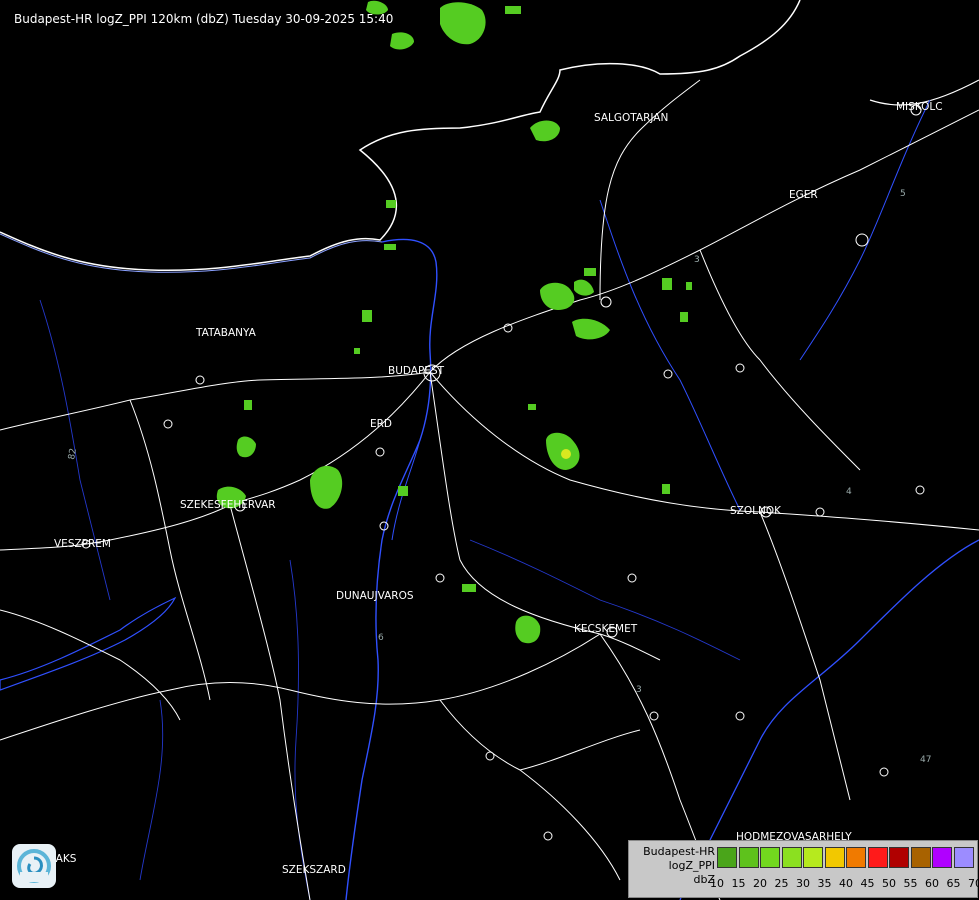 The height and width of the screenshot is (900, 979). What do you see at coordinates (932, 883) in the screenshot?
I see `legend-tick-label: 60` at bounding box center [932, 883].